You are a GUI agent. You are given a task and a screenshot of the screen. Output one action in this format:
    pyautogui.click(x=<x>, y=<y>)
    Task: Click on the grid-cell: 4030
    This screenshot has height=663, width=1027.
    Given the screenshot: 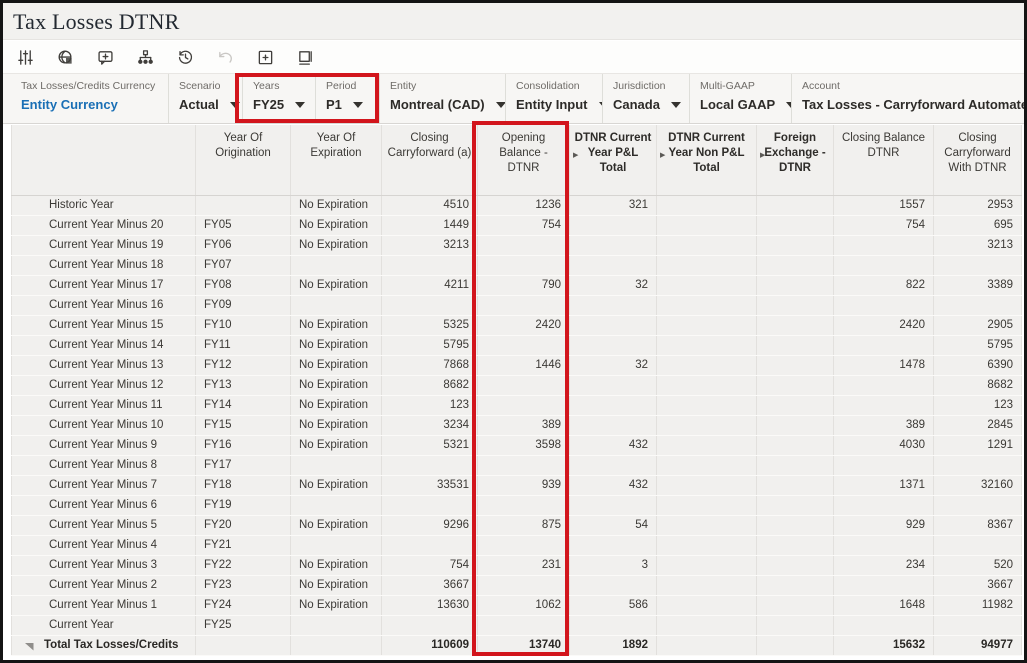 What is the action you would take?
    pyautogui.click(x=883, y=445)
    